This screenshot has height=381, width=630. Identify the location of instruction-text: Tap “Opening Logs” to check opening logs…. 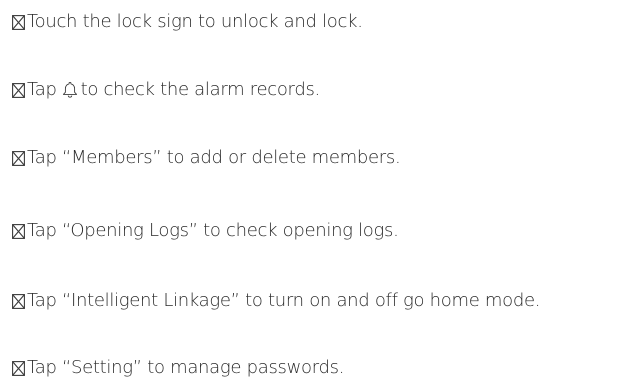
(213, 230).